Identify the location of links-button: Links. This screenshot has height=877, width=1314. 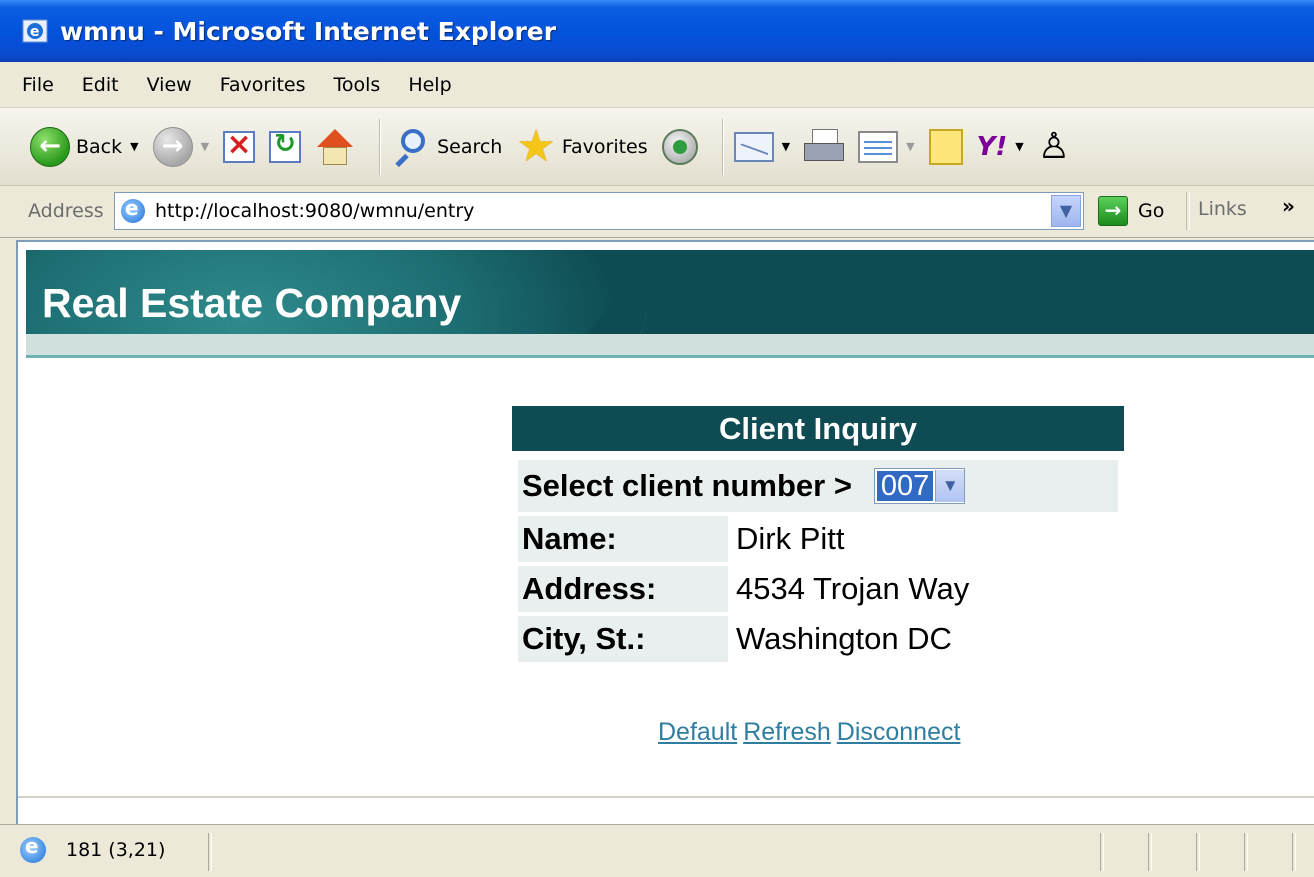
(1222, 209).